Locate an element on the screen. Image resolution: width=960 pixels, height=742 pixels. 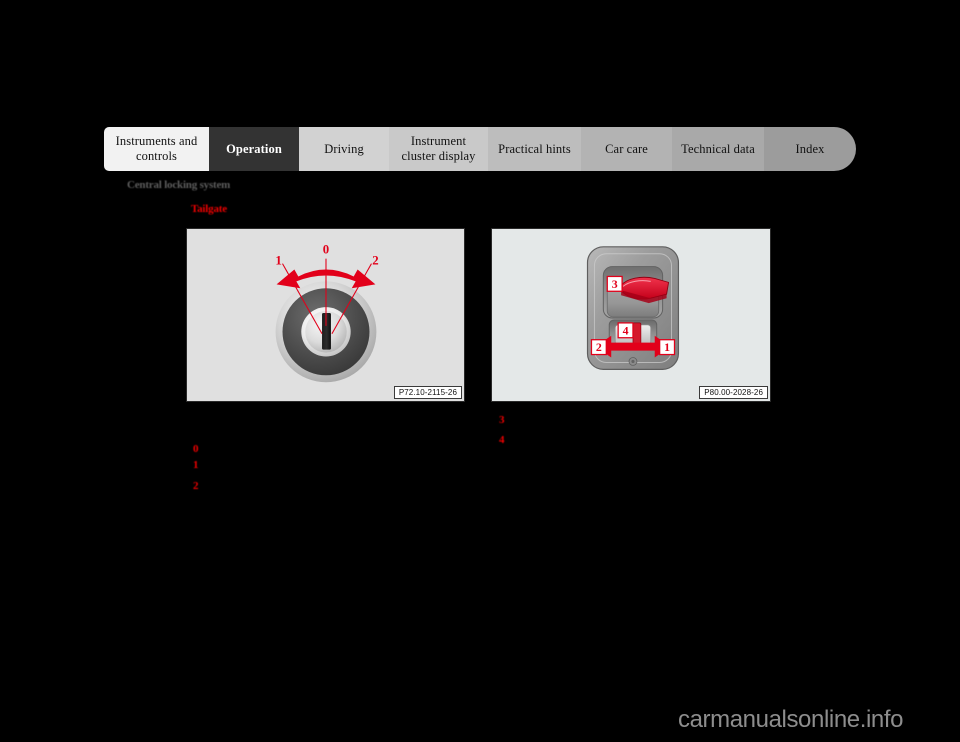
tab-label: Operation is located at coordinates (254, 148).